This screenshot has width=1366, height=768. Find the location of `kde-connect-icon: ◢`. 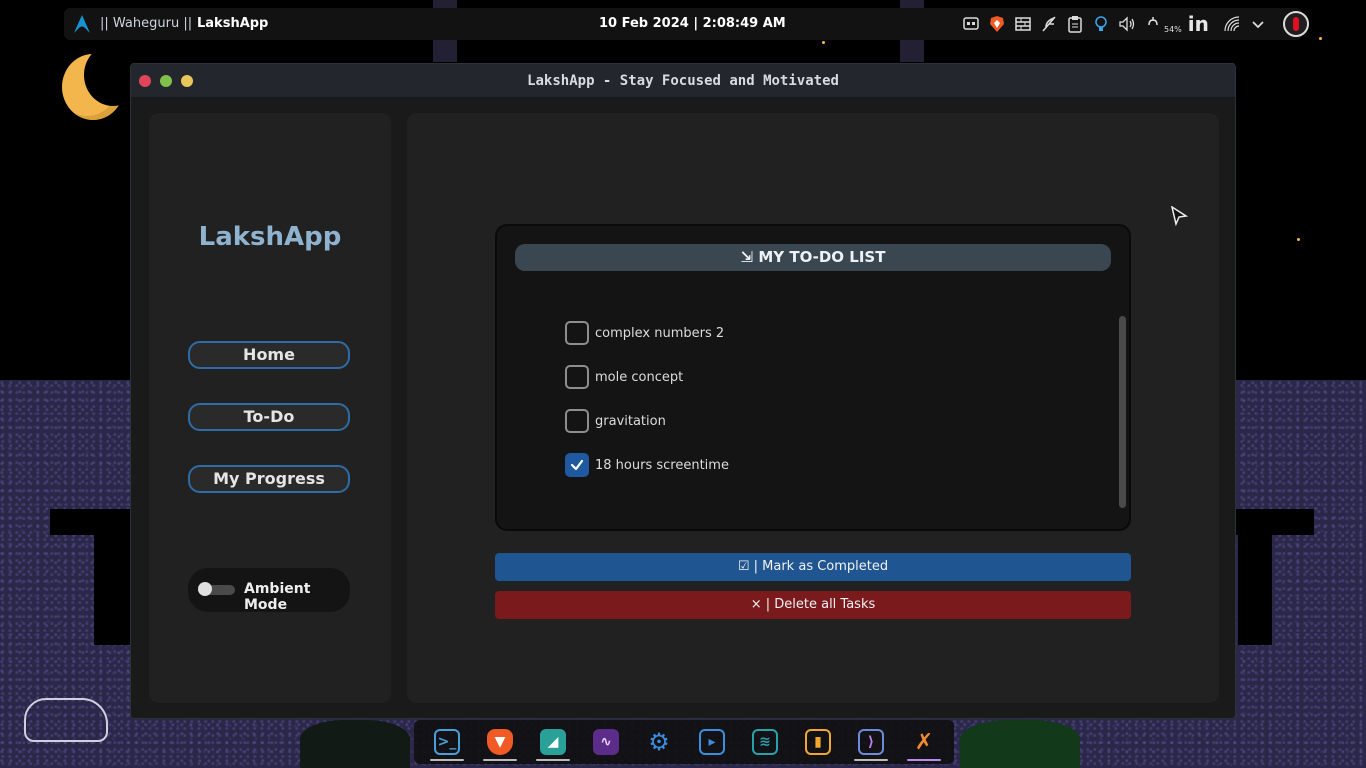

kde-connect-icon: ◢ is located at coordinates (553, 742).